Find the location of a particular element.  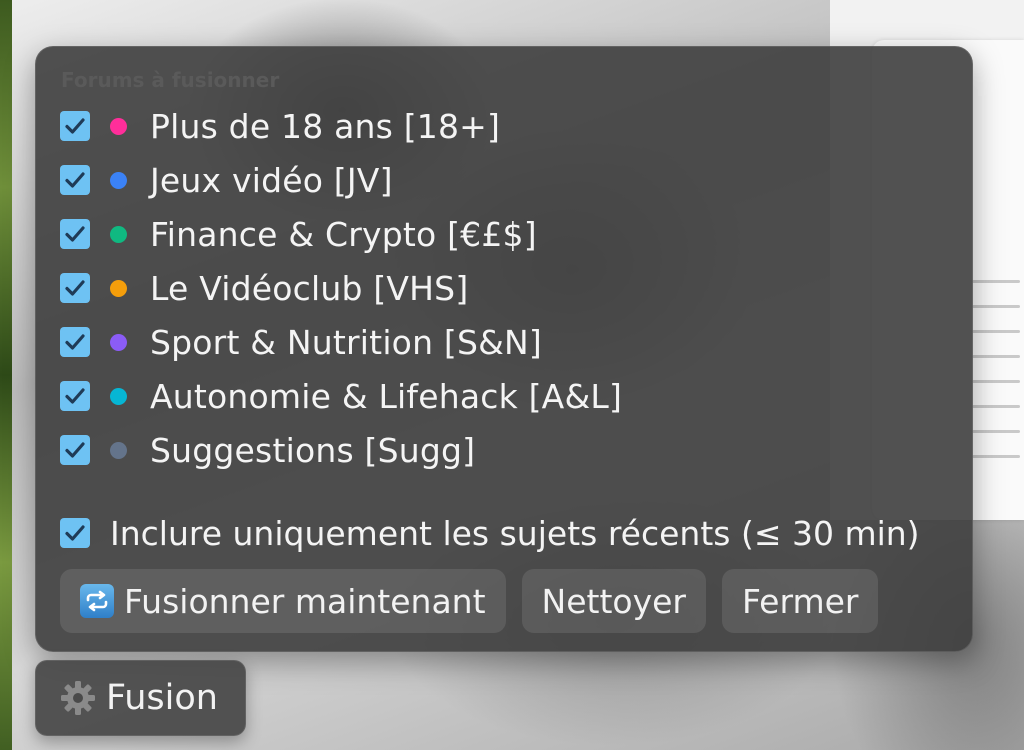

forum-option: Plus de 18 ans [18+] is located at coordinates (341, 126).